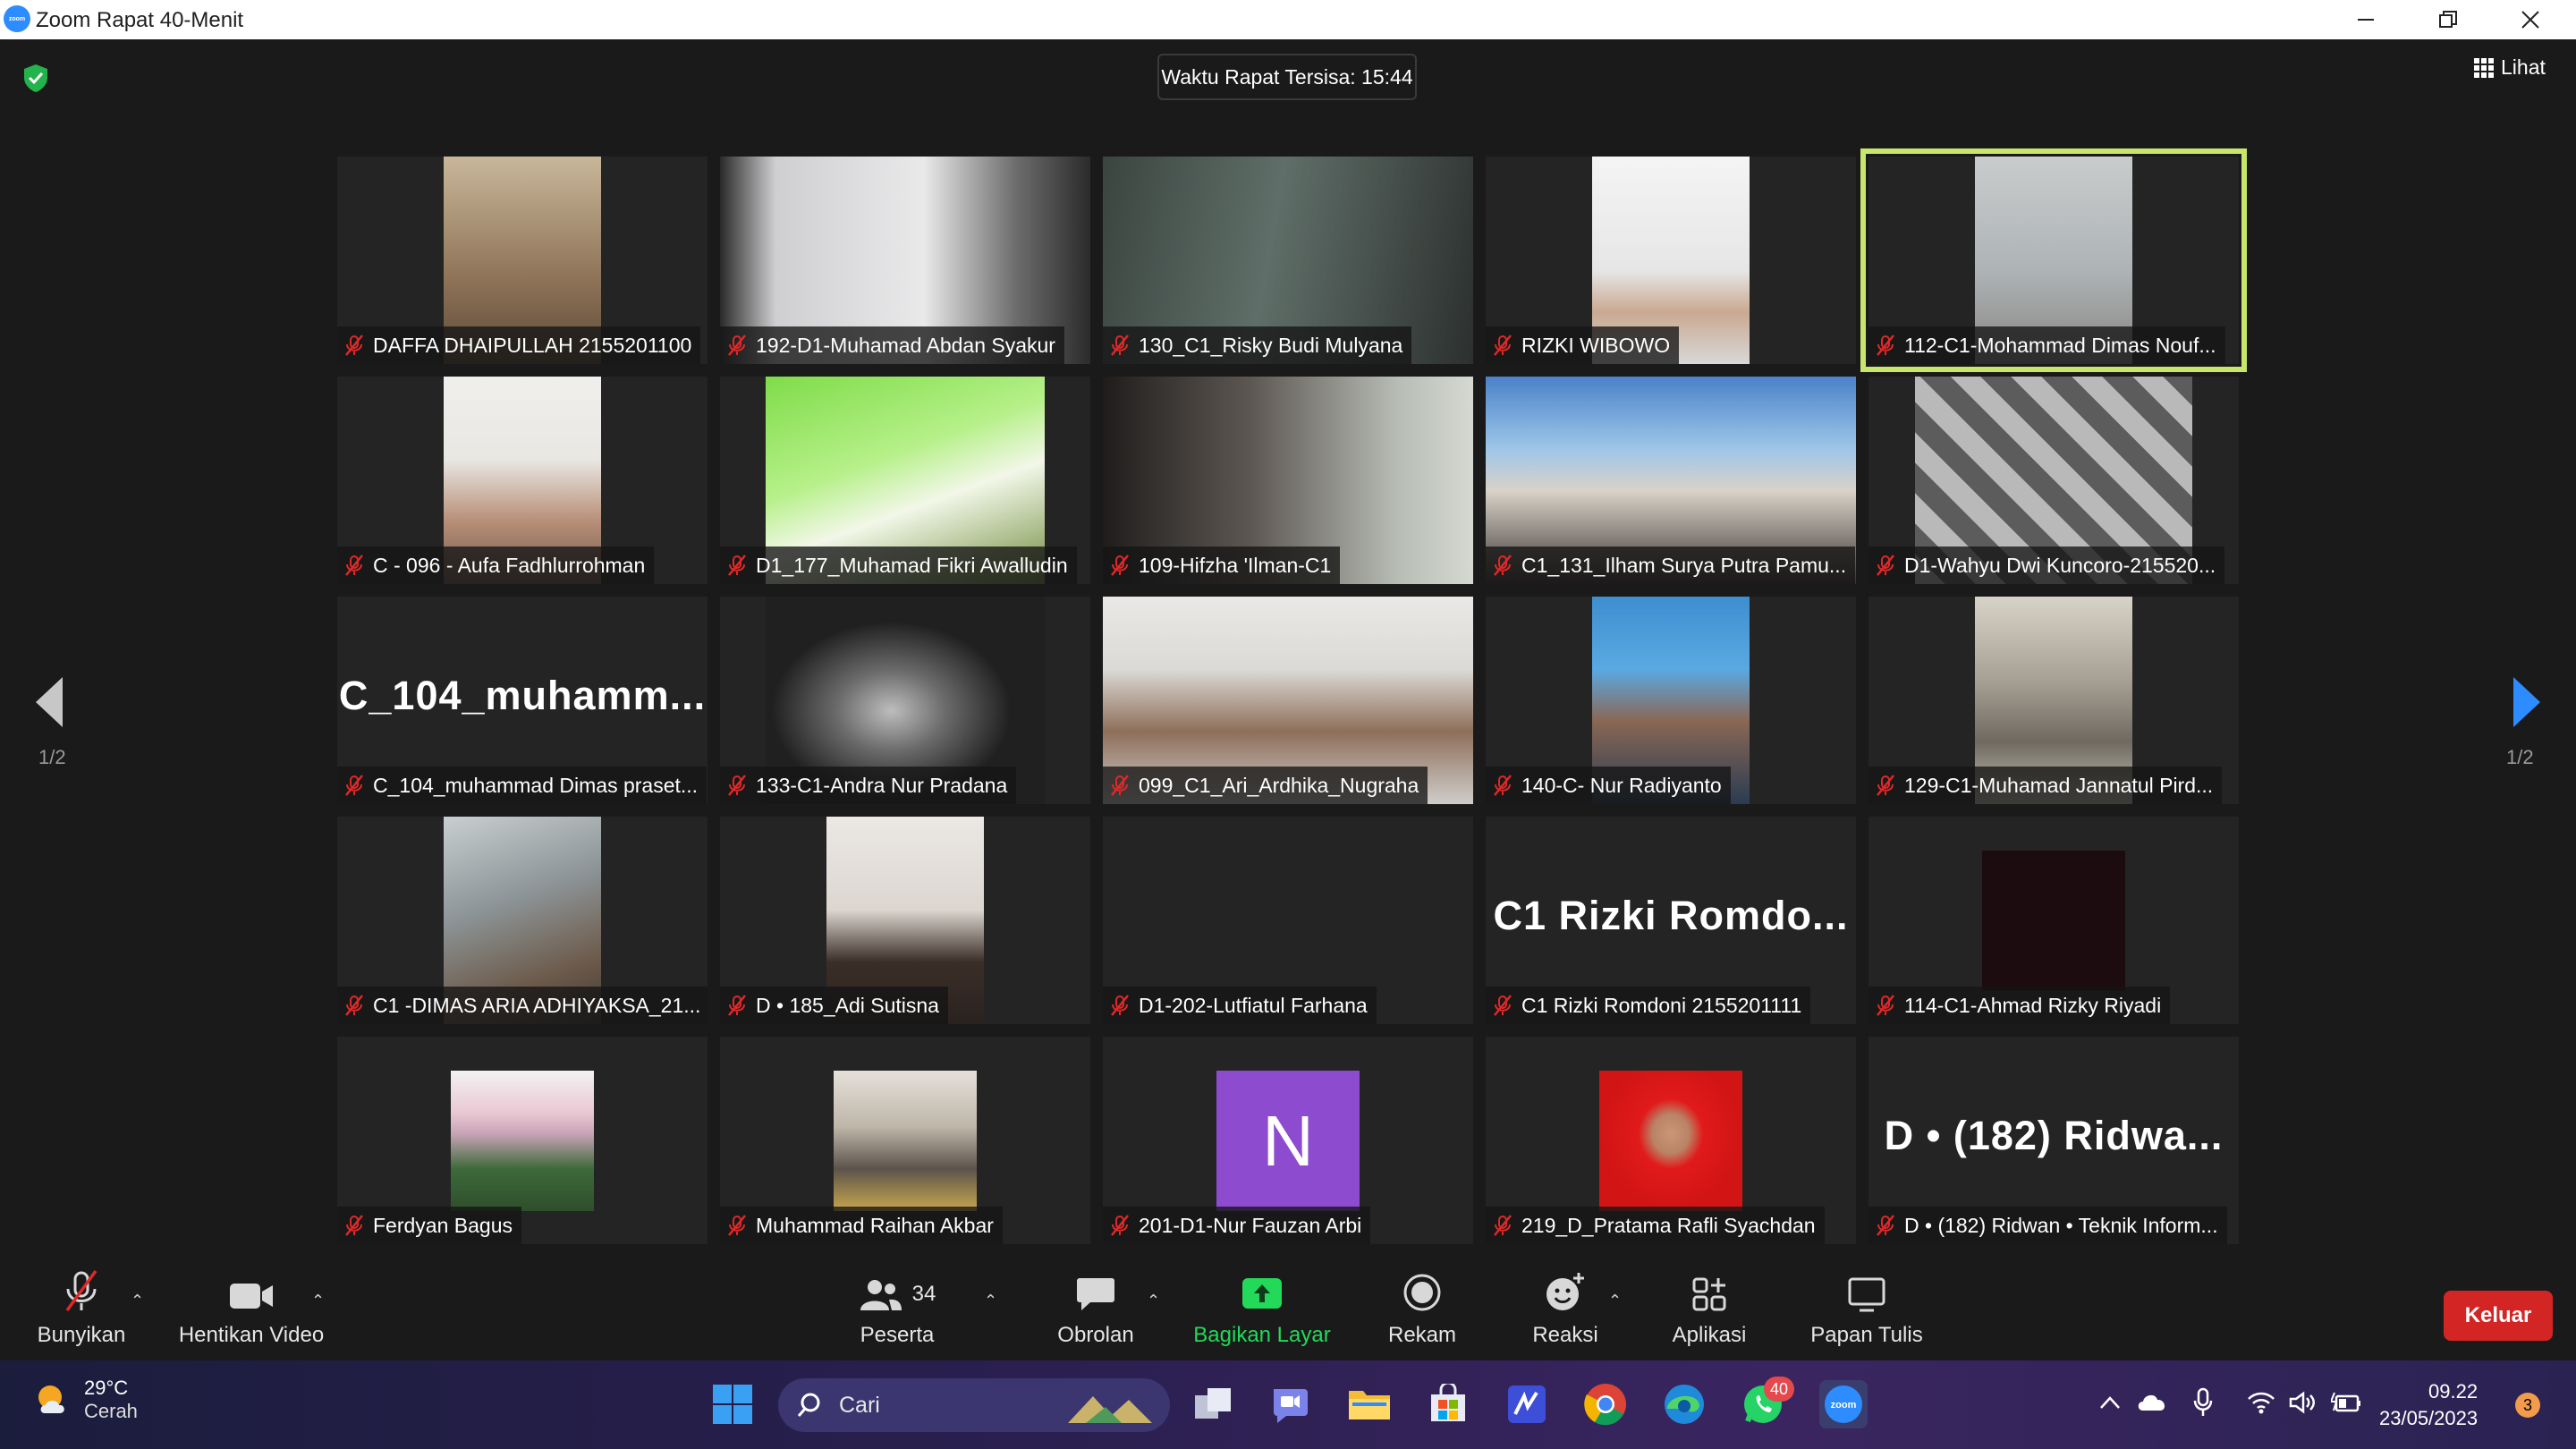  I want to click on participant-tile: D • 185_Adi Sutisna, so click(905, 920).